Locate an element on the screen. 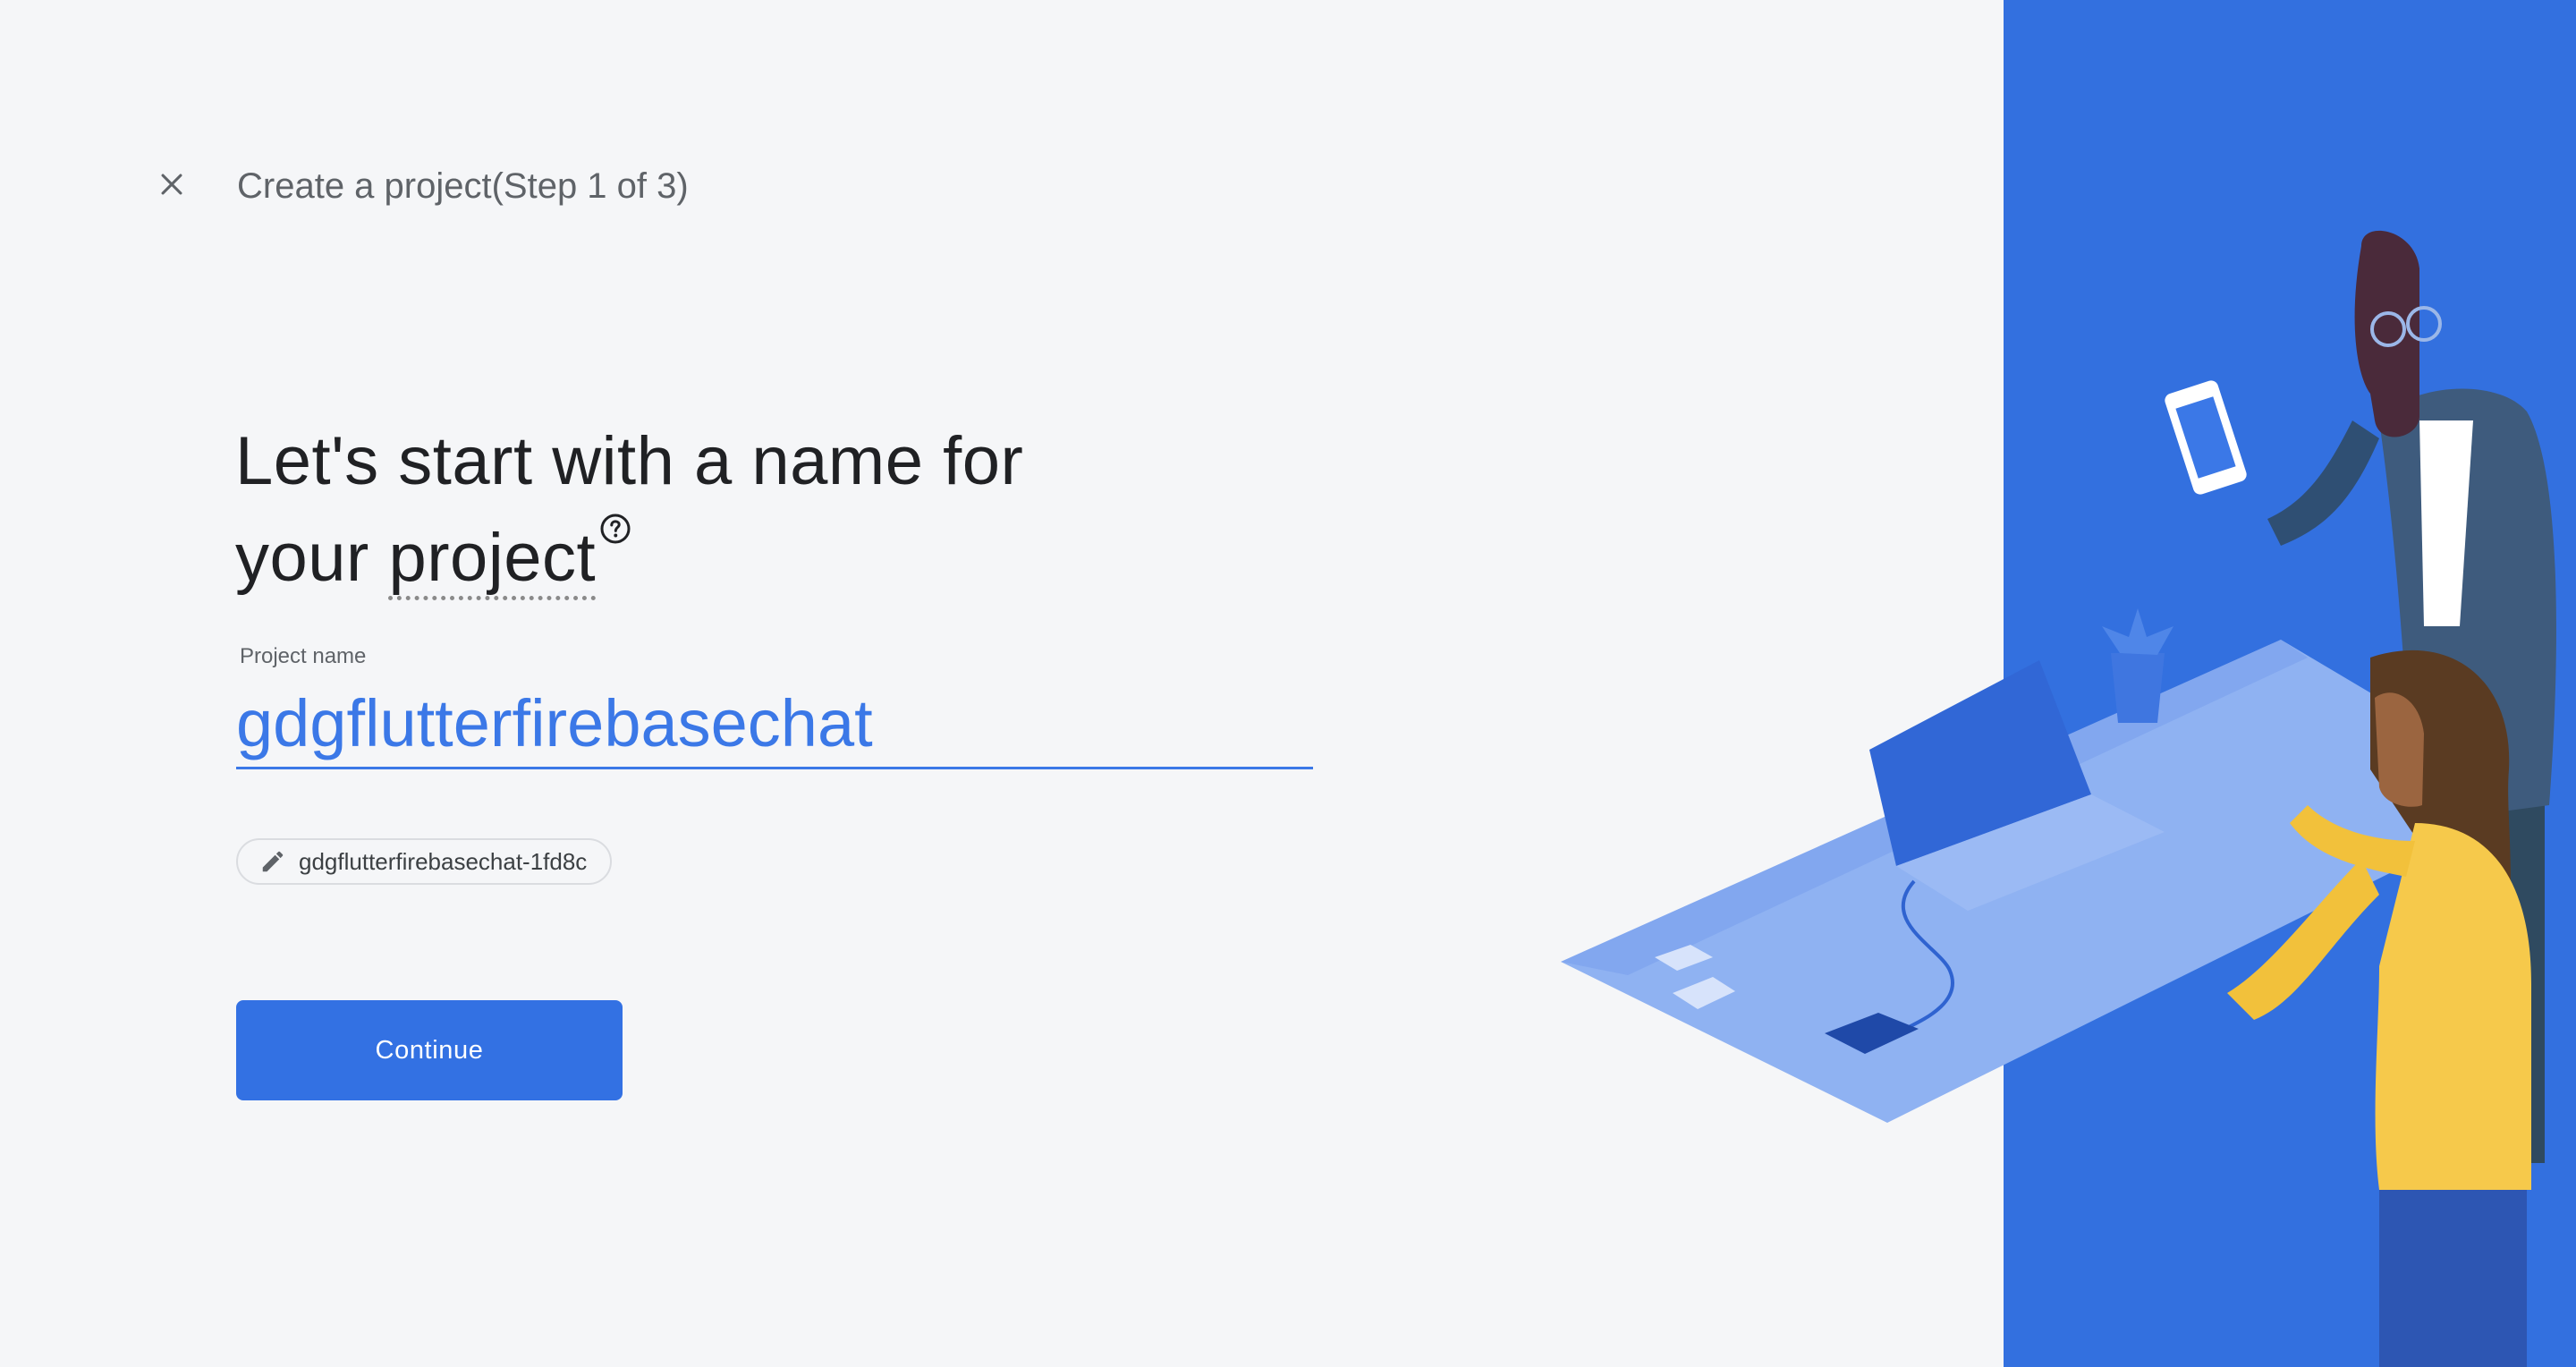  woman-legs is located at coordinates (2453, 1278).